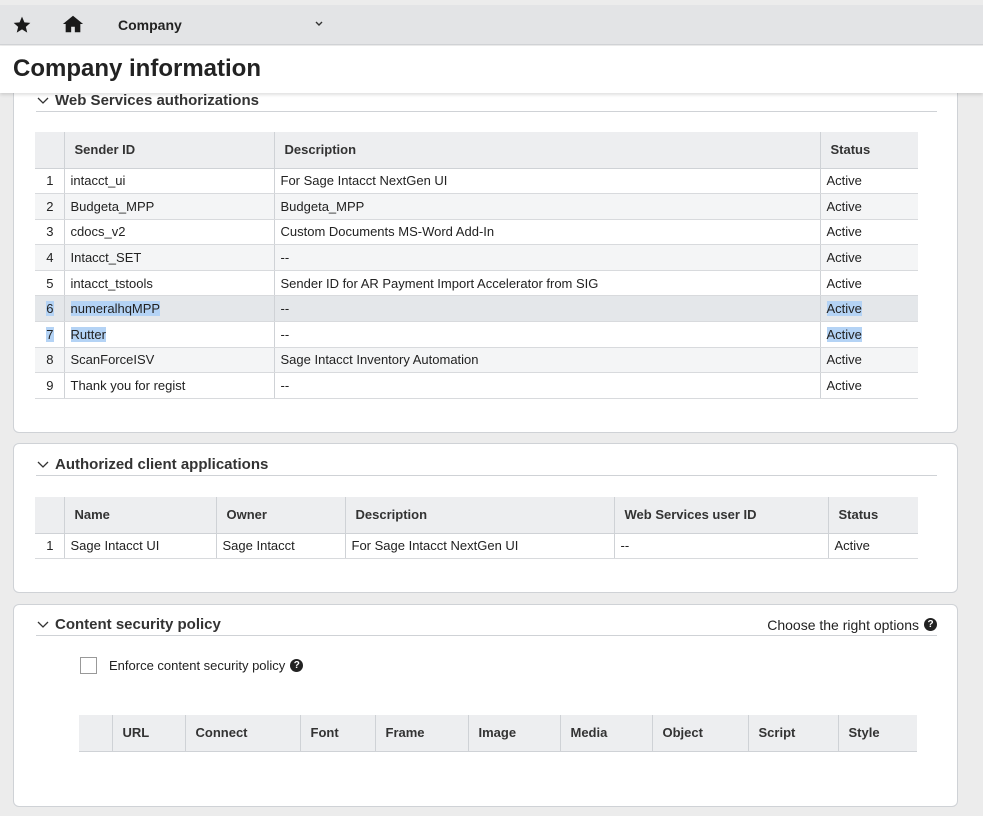 The height and width of the screenshot is (816, 983). I want to click on row-number: 8, so click(49, 360).